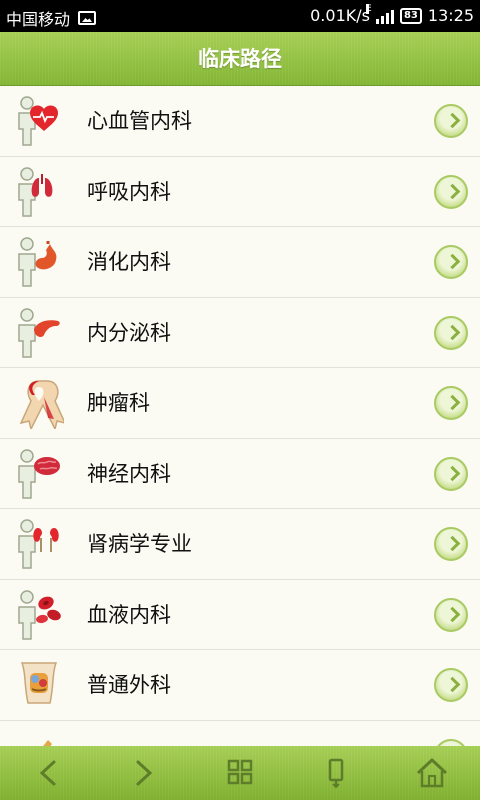 The image size is (480, 800). Describe the element at coordinates (432, 773) in the screenshot. I see `home-icon` at that location.